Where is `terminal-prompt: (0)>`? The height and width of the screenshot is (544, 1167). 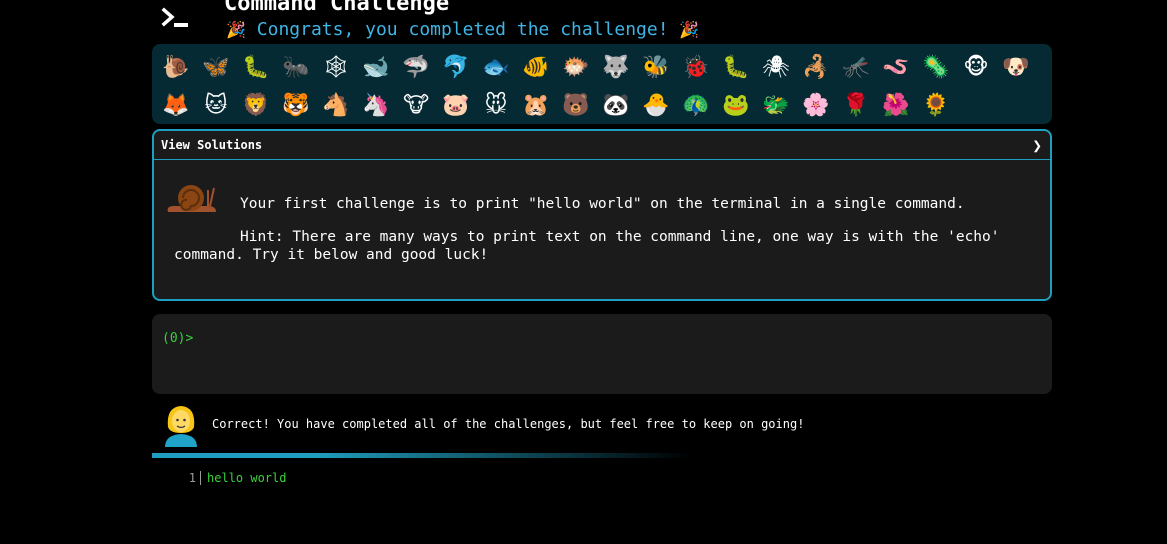 terminal-prompt: (0)> is located at coordinates (178, 338).